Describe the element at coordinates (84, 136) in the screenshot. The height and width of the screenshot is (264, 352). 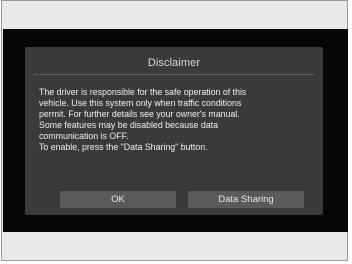
I see `message-line: communication is OFF.` at that location.